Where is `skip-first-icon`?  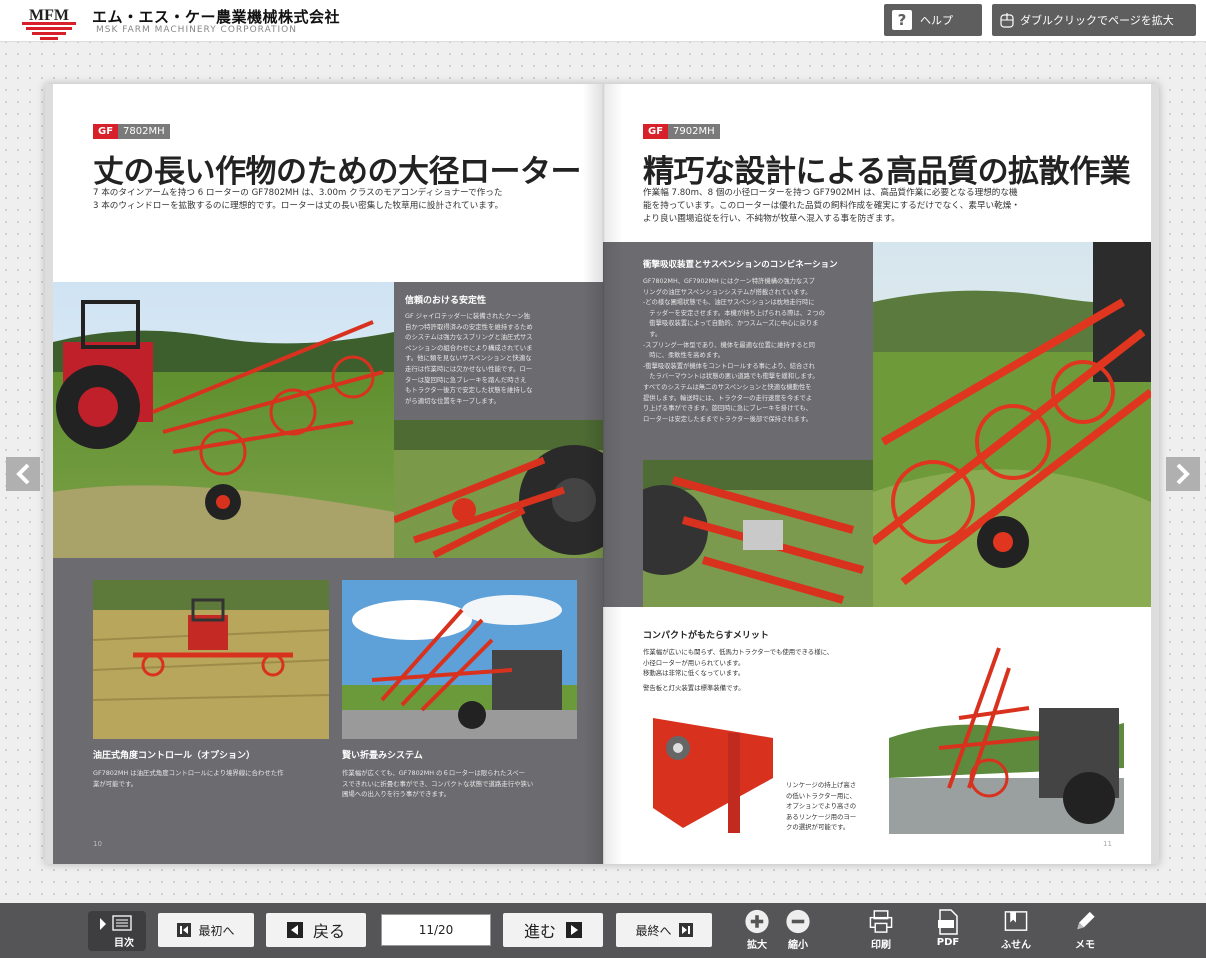
skip-first-icon is located at coordinates (184, 930).